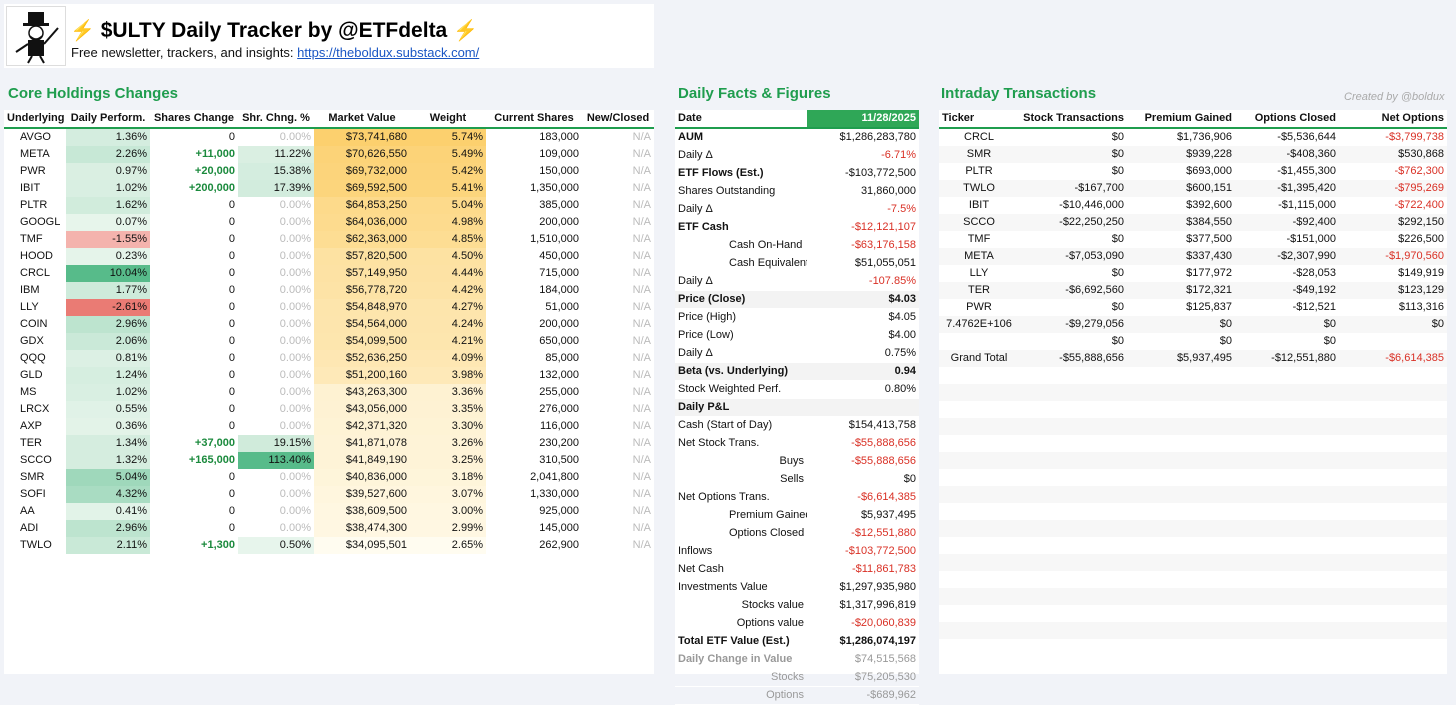 The width and height of the screenshot is (1456, 705). What do you see at coordinates (329, 341) in the screenshot?
I see `table-row: GDX 2.06% 0 0.00% $54,099,500 4.21% 650,000 N/A` at bounding box center [329, 341].